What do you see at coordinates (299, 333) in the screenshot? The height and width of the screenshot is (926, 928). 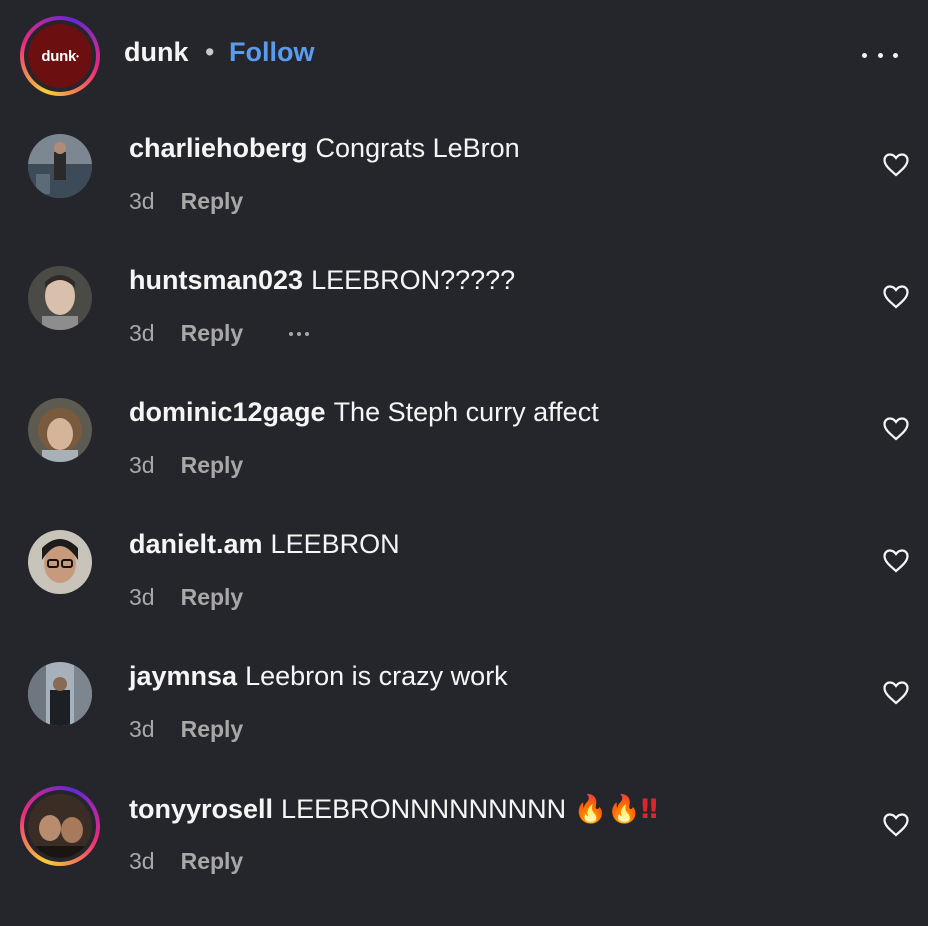 I see `comment-options-icon` at bounding box center [299, 333].